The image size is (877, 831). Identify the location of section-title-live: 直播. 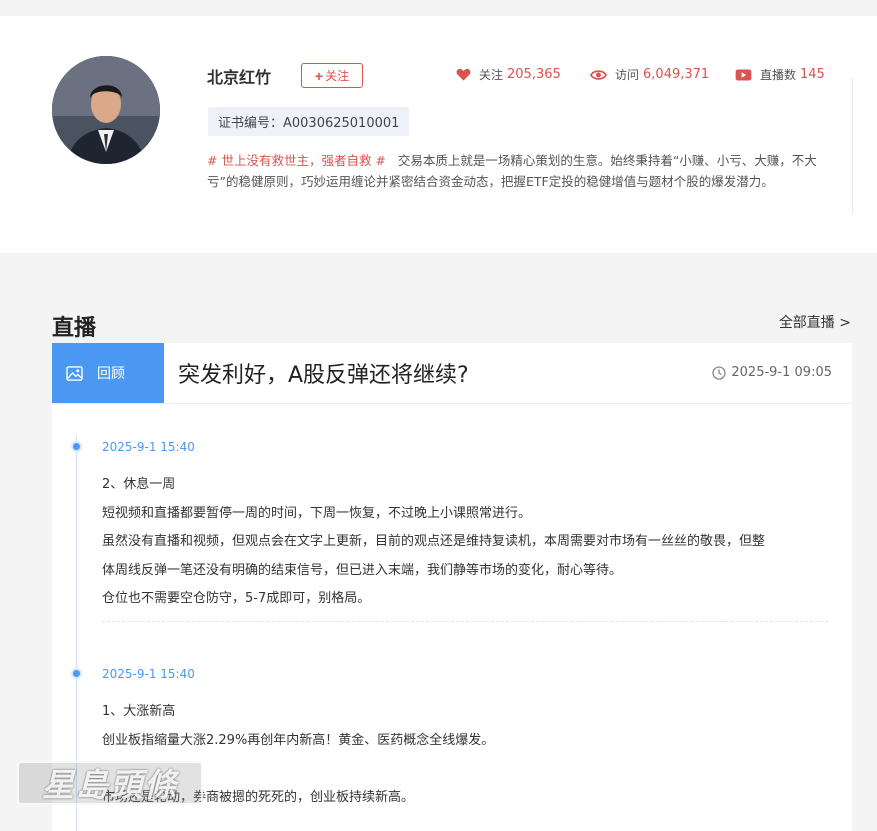
(74, 328).